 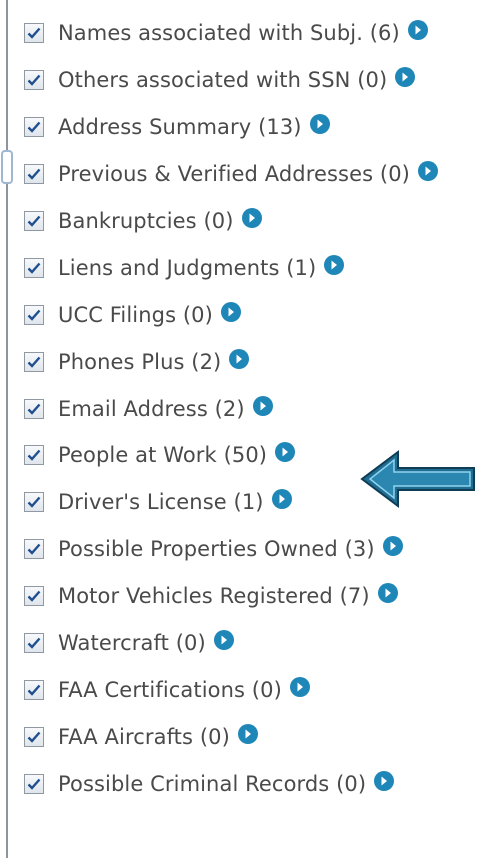 I want to click on report-section-row: Email Address (2), so click(x=251, y=408).